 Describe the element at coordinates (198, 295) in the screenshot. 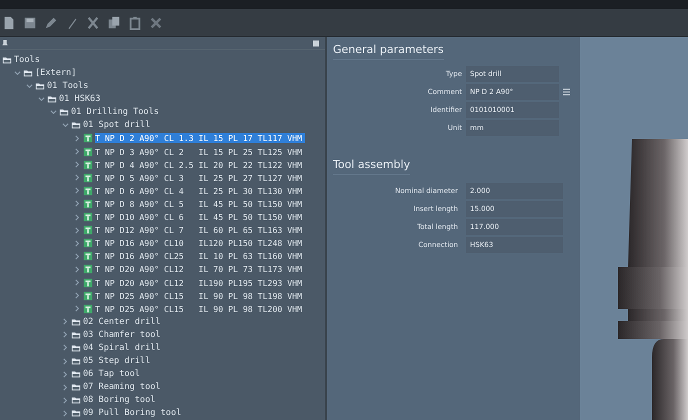

I see `tree-item: T NP D25 A90° CL15 IL 90 PL 98 TL198 VHM` at that location.